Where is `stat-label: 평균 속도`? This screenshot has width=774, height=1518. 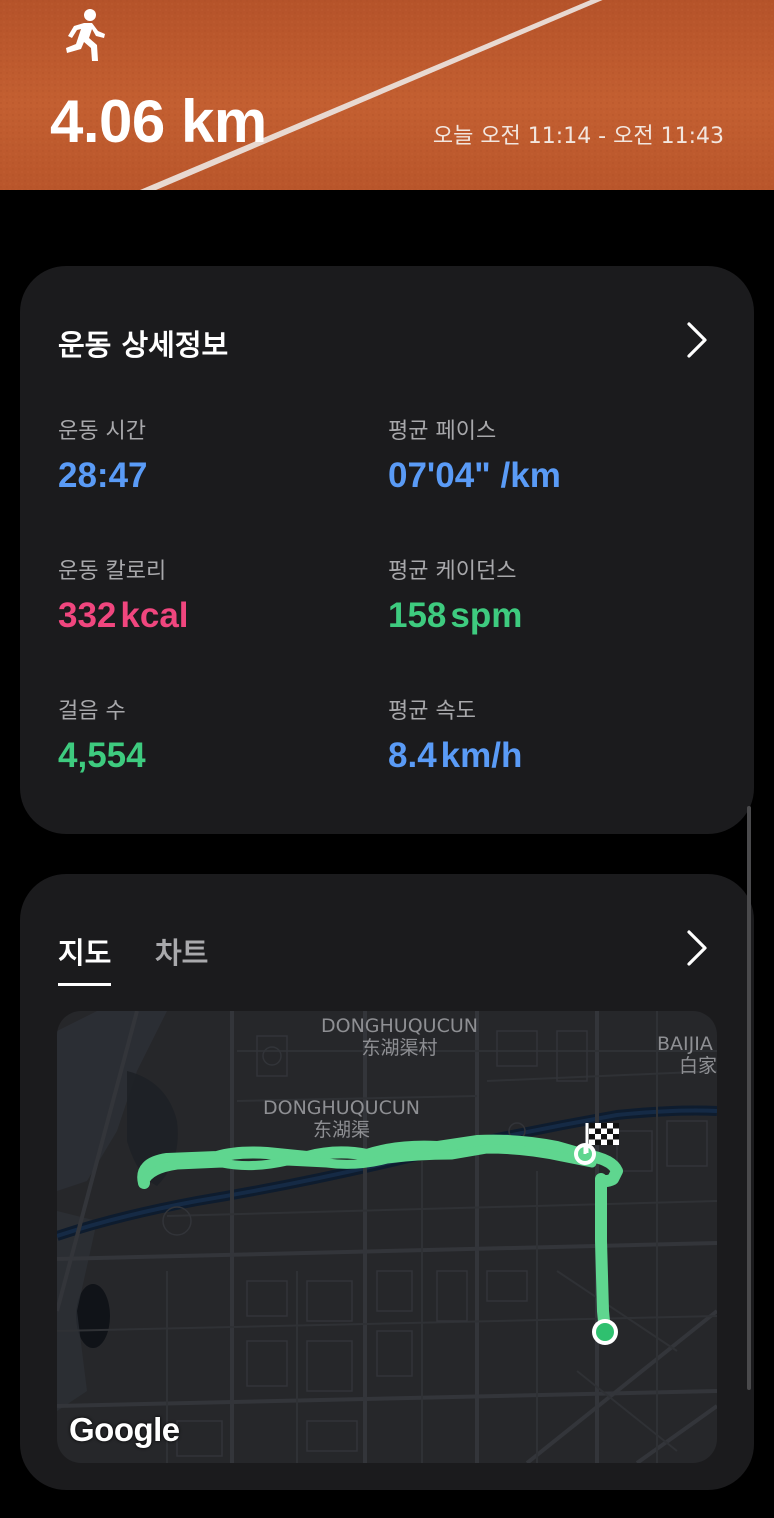
stat-label: 평균 속도 is located at coordinates (432, 711).